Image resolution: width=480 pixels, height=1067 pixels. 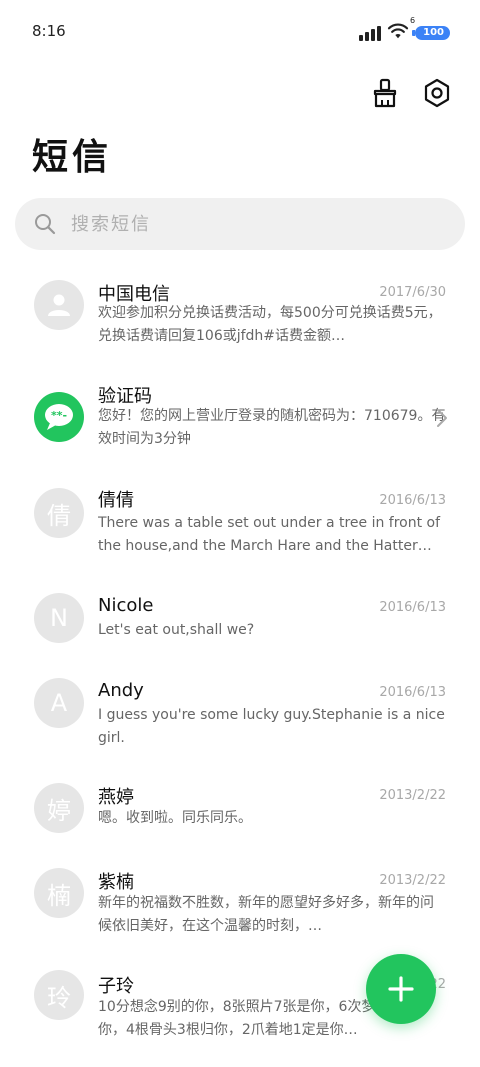 I want to click on message-date: 2017/6/30, so click(x=412, y=292).